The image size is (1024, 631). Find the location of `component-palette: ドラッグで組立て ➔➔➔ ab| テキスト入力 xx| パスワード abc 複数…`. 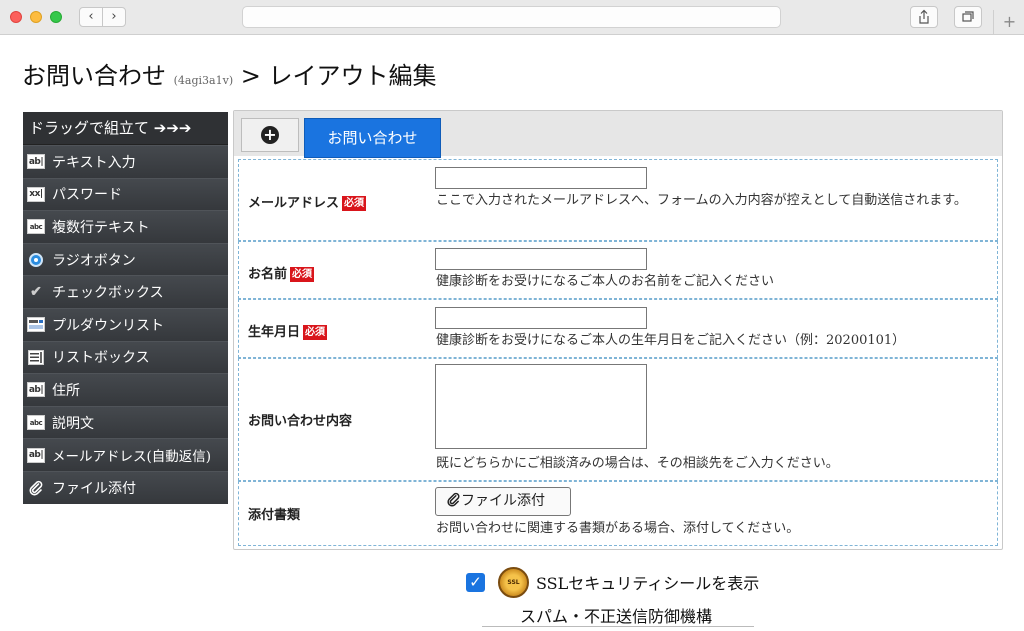

component-palette: ドラッグで組立て ➔➔➔ ab| テキスト入力 xx| パスワード abc 複数… is located at coordinates (125, 308).